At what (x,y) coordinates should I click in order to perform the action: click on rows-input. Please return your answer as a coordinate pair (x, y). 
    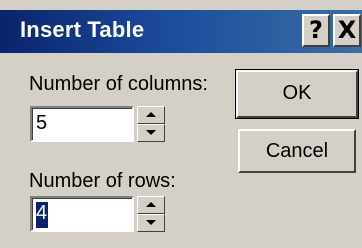
    Looking at the image, I should click on (69, 213).